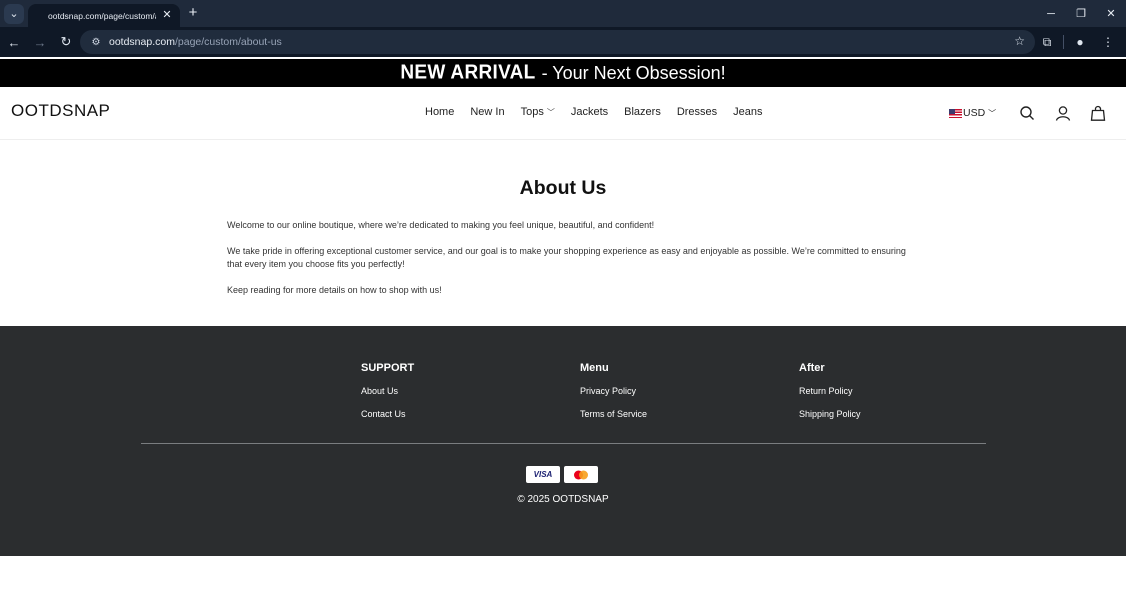 This screenshot has width=1126, height=602. I want to click on footer-link-terms-of-service: Terms of Service, so click(613, 414).